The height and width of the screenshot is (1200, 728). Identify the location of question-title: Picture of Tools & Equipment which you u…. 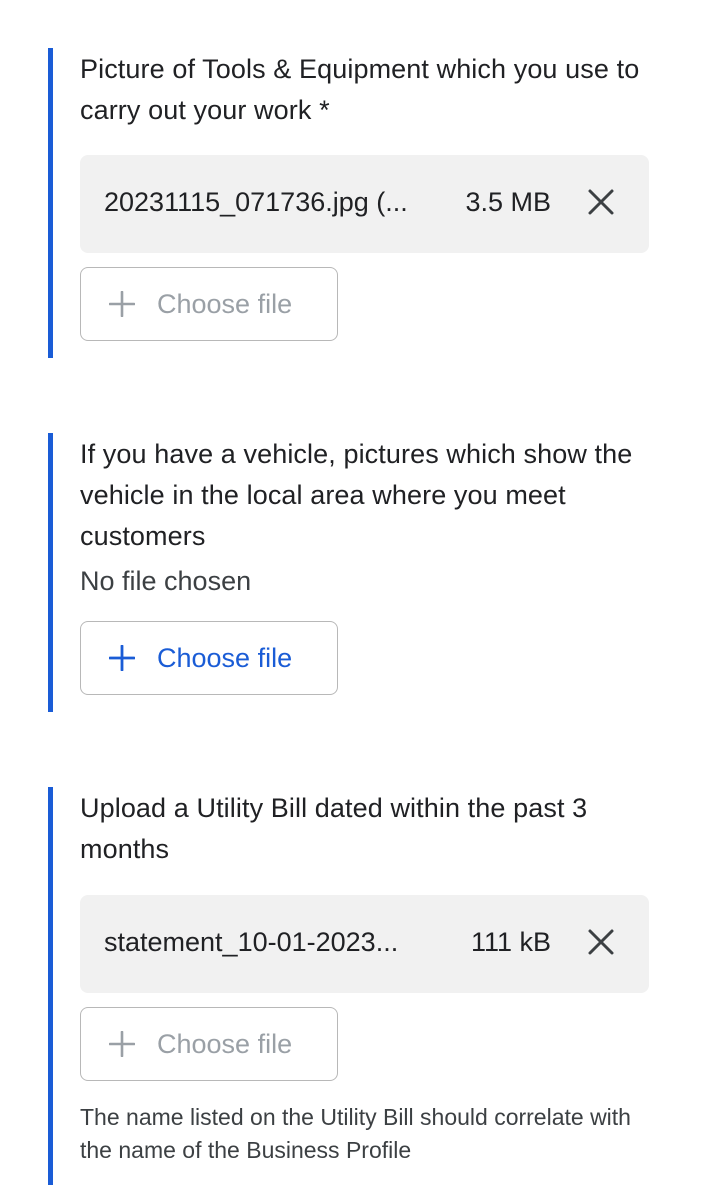
(360, 89).